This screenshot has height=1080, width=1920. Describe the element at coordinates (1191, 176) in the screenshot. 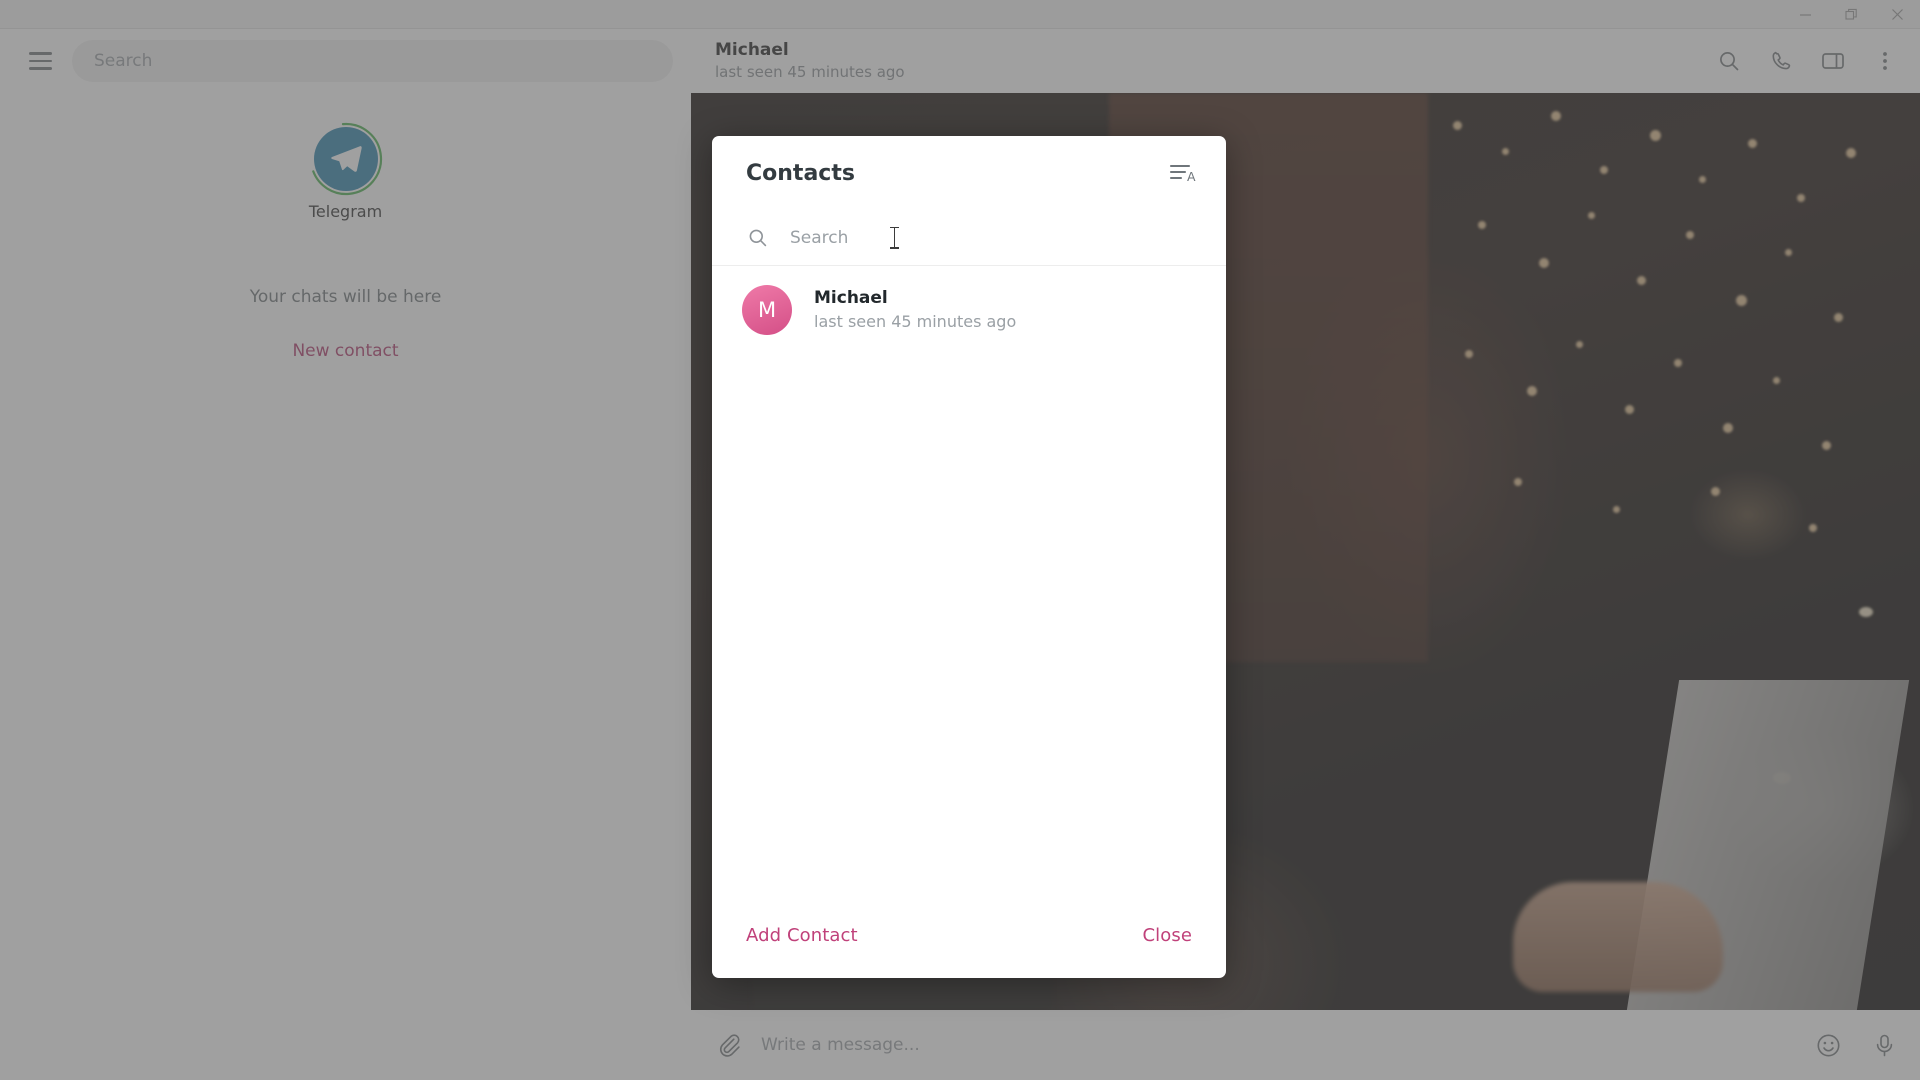

I see `svg-text: A` at that location.